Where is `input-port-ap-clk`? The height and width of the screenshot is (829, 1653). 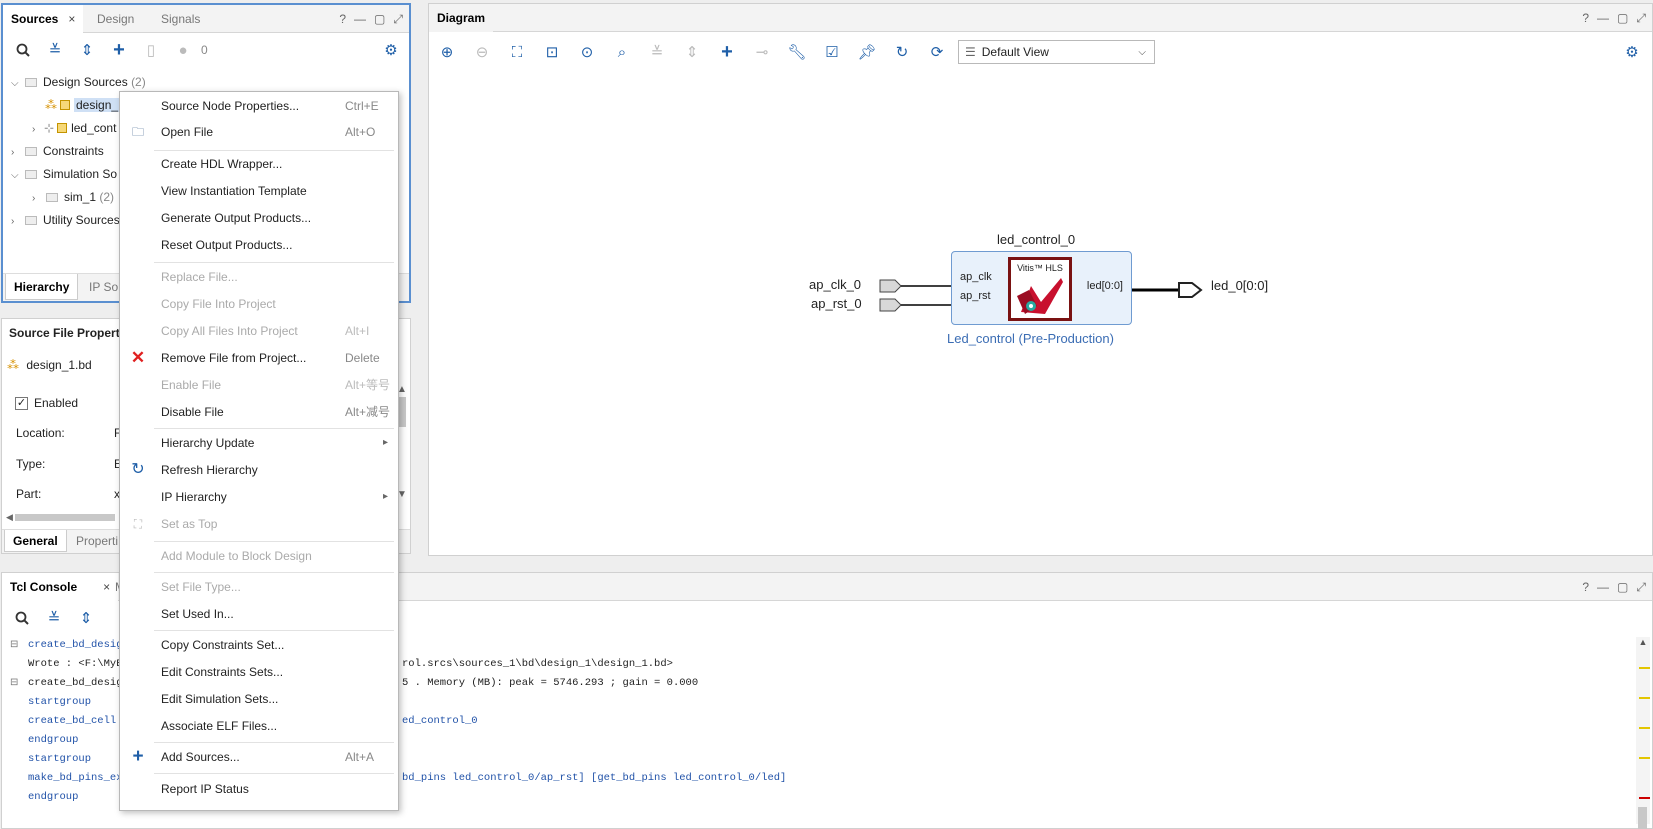
input-port-ap-clk is located at coordinates (890, 286).